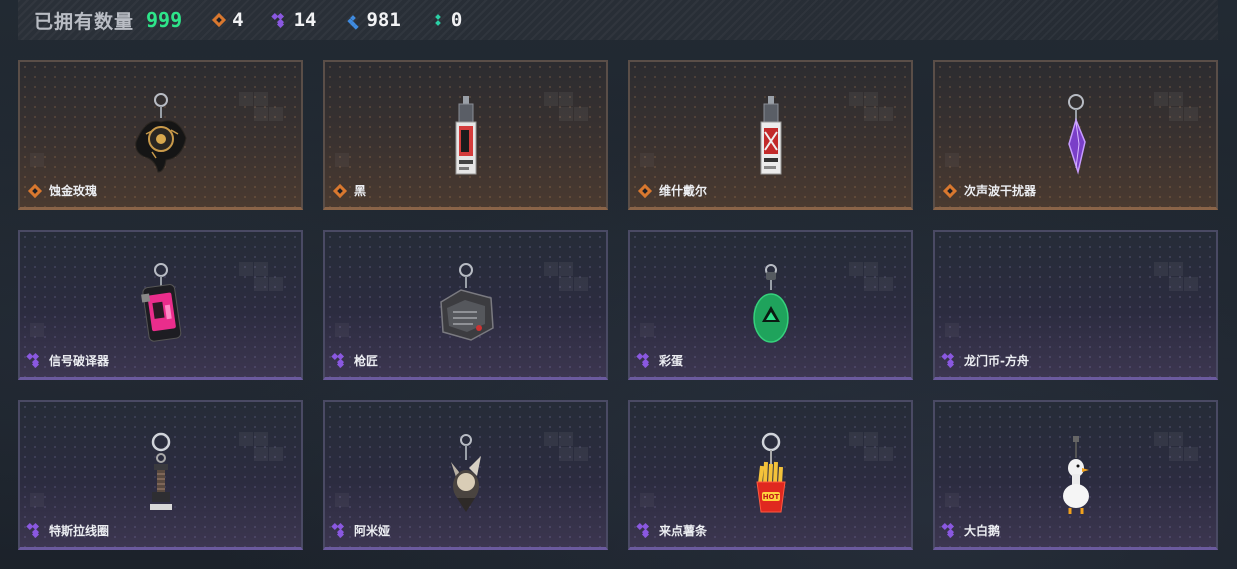  What do you see at coordinates (1075, 305) in the screenshot?
I see `charm-card: 龙门币-方舟` at bounding box center [1075, 305].